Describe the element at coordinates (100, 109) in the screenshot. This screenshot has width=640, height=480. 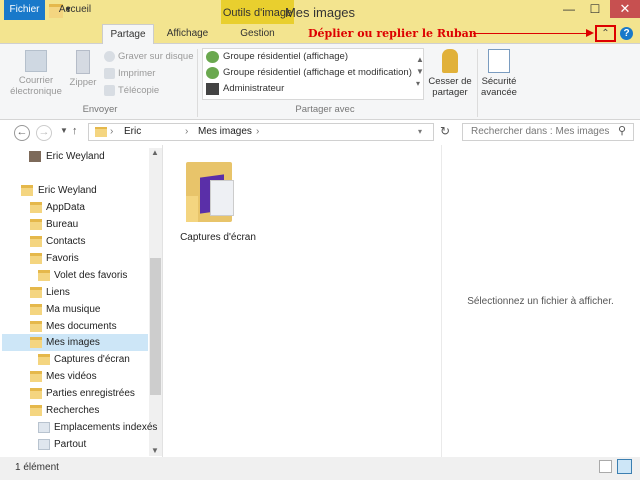
I see `group-label-envoyer: Envoyer` at that location.